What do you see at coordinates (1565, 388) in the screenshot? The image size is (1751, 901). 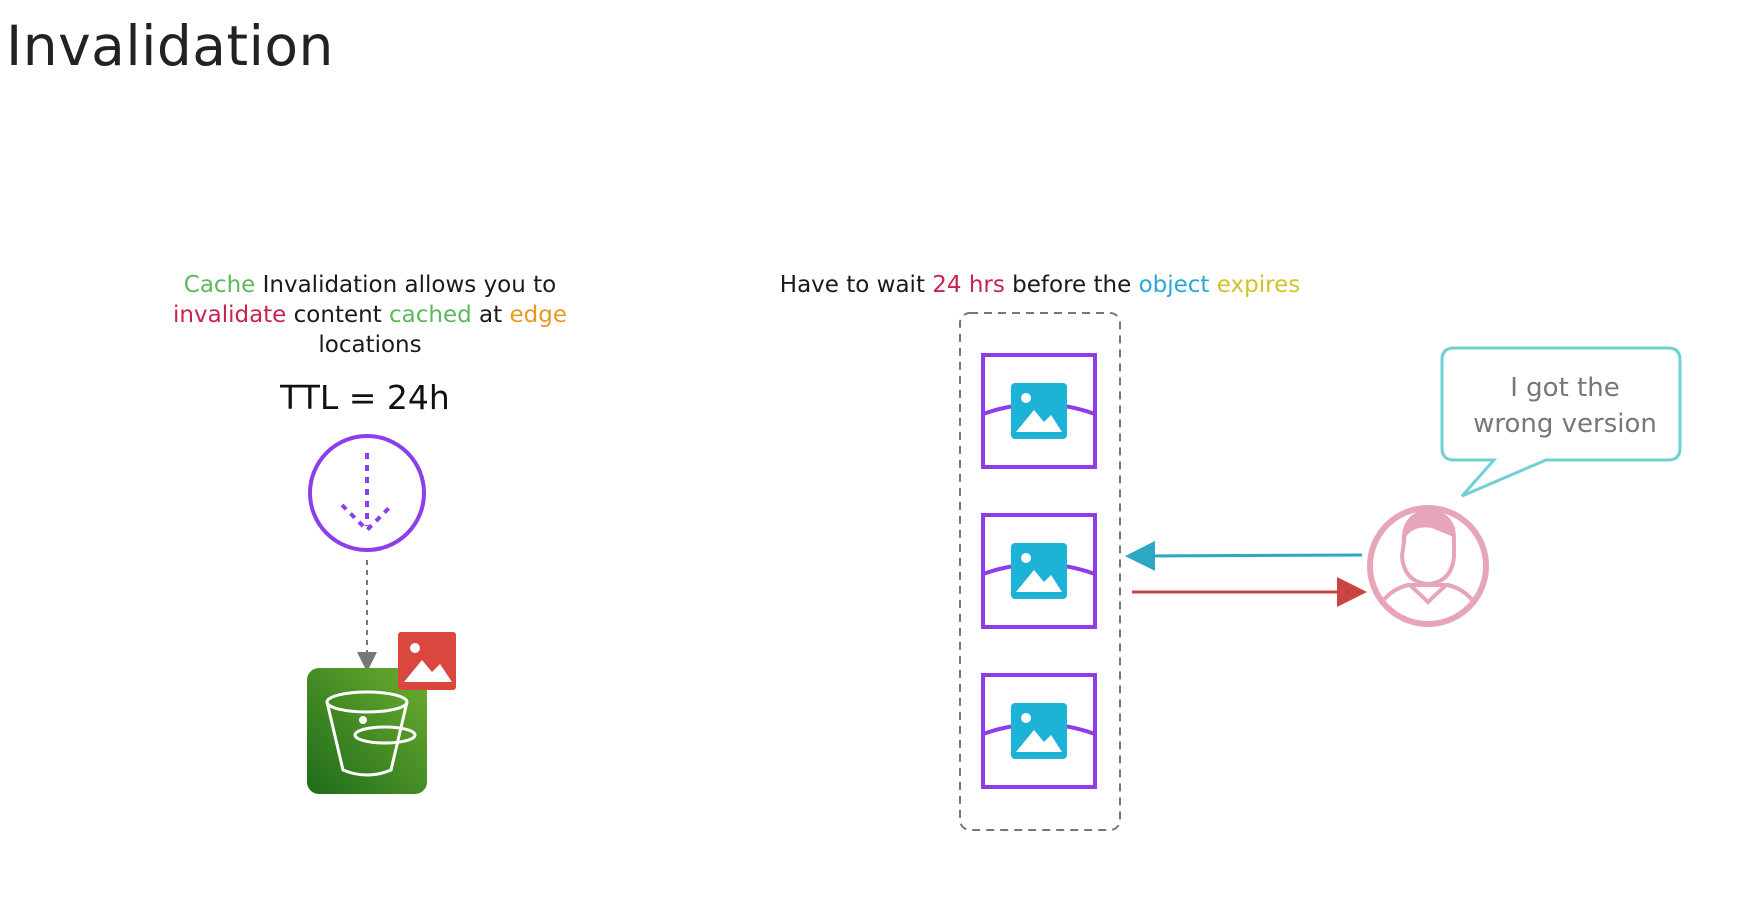 I see `speech-bubble-line: I got the` at bounding box center [1565, 388].